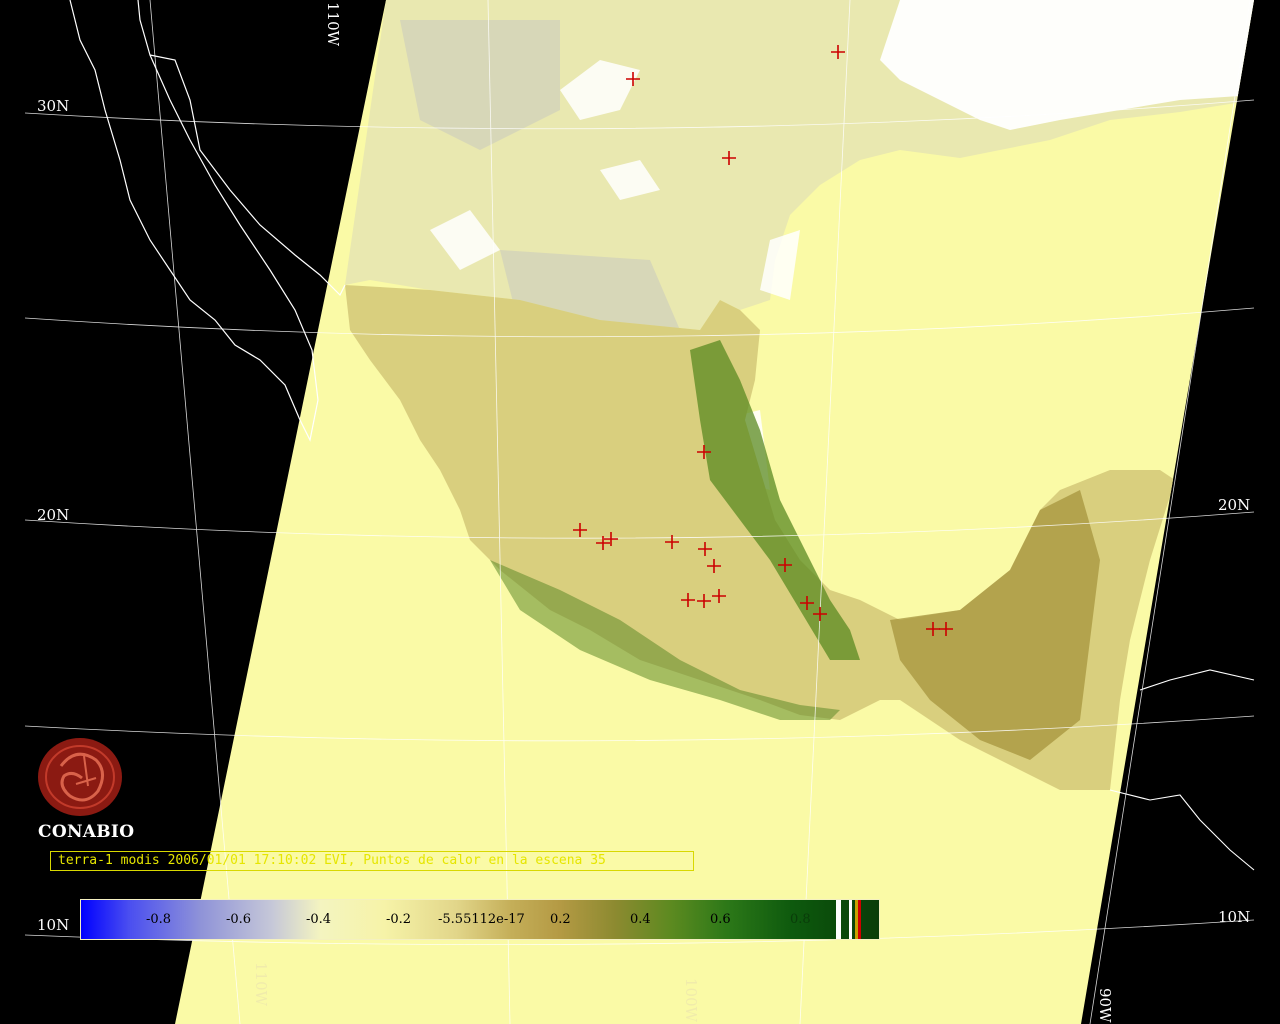 The image size is (1280, 1024). What do you see at coordinates (1197, 680) in the screenshot?
I see `caribbean-coastline` at bounding box center [1197, 680].